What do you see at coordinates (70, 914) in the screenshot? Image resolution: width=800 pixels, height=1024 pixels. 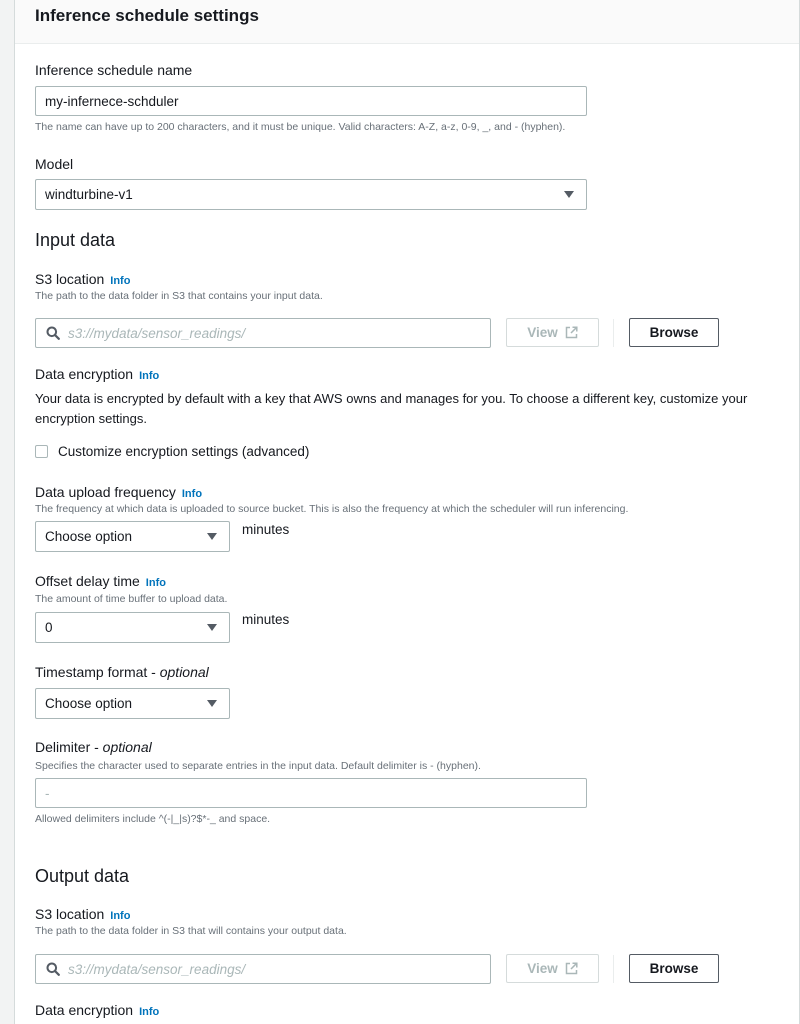 I see `output-s3-label-text: S3 location` at bounding box center [70, 914].